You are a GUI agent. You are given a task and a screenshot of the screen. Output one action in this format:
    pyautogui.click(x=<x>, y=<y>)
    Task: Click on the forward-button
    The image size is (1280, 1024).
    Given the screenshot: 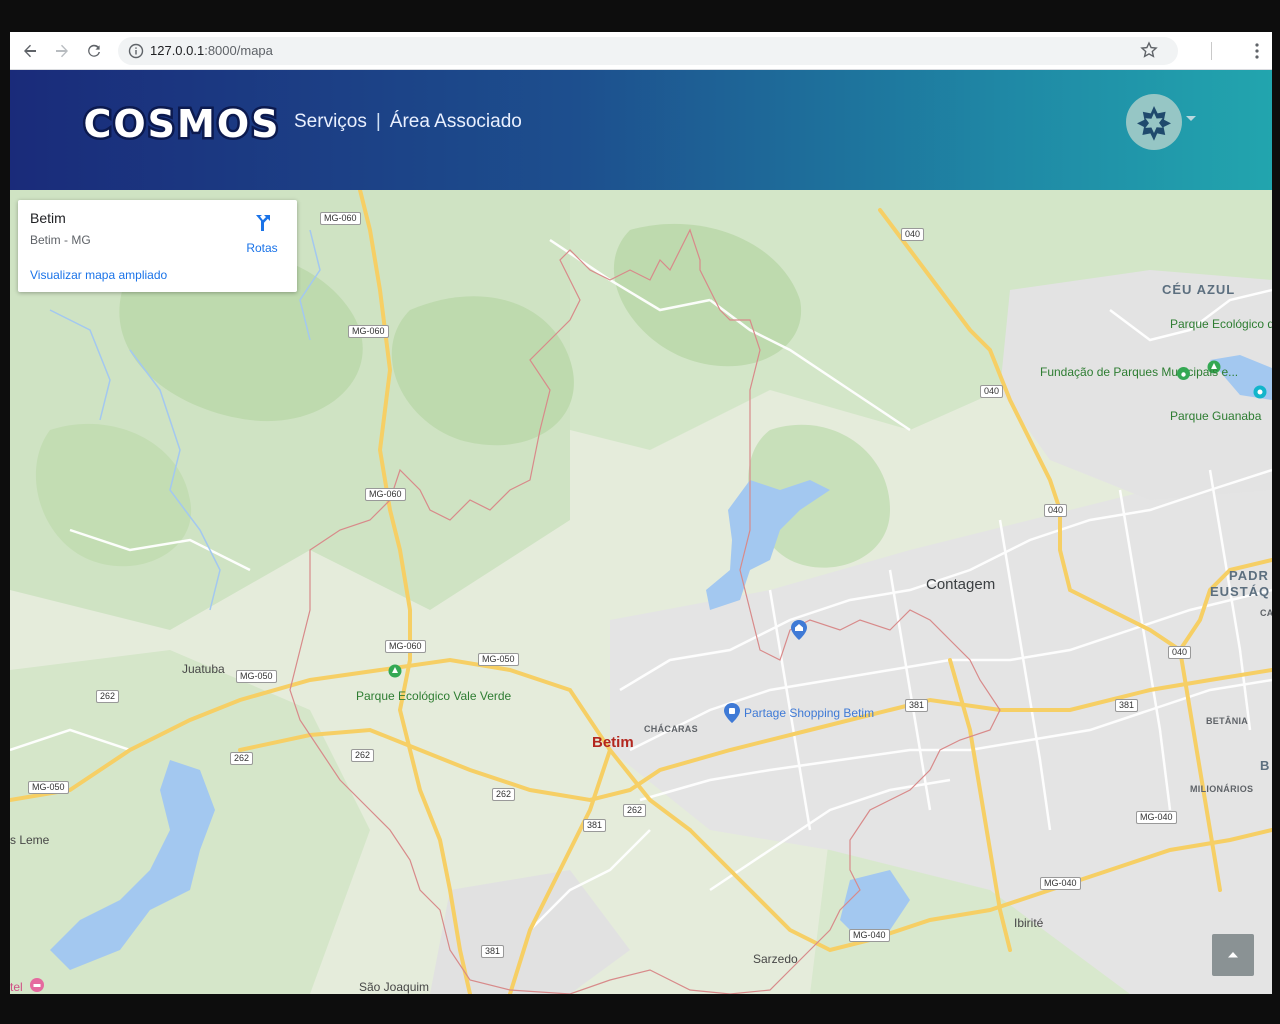 What is the action you would take?
    pyautogui.click(x=62, y=51)
    